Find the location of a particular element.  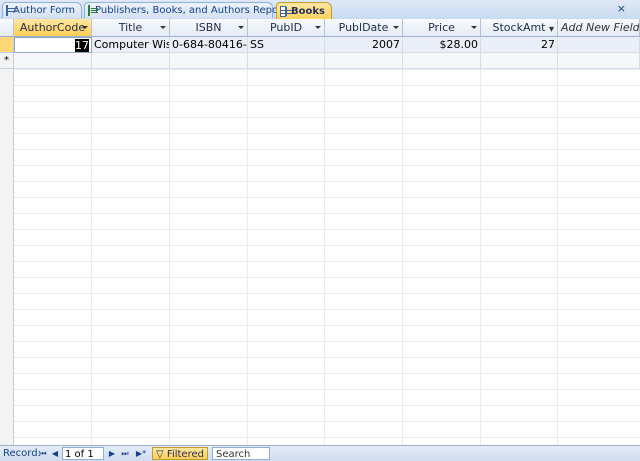

column-header-label: PubID is located at coordinates (286, 27).